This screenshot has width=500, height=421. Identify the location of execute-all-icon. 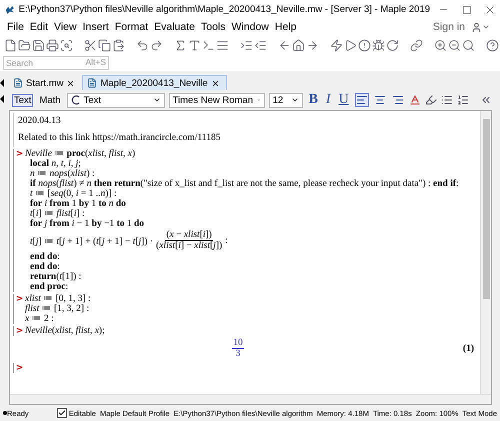
(336, 45).